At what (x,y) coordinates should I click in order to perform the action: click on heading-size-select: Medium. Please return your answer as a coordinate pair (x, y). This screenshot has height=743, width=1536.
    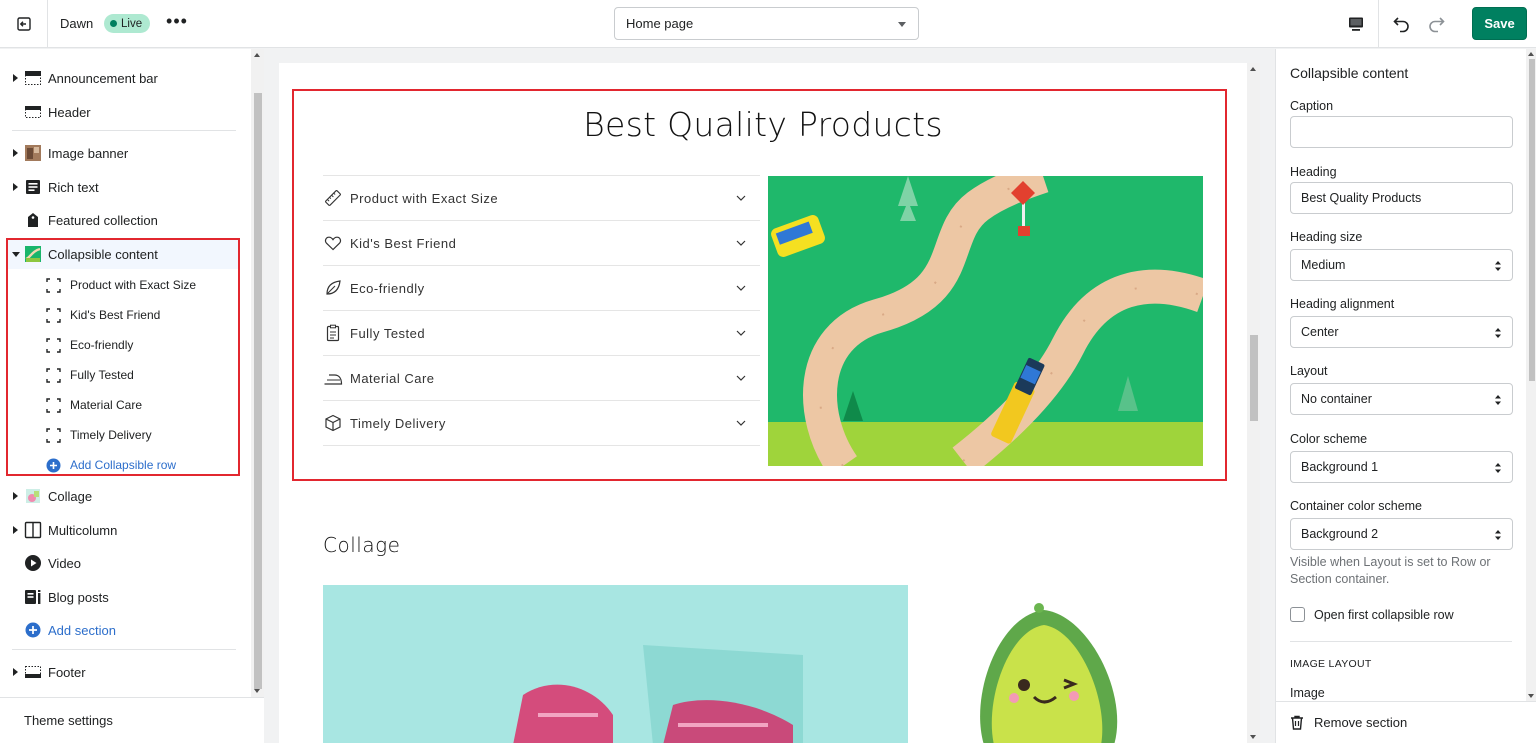
    Looking at the image, I should click on (1401, 265).